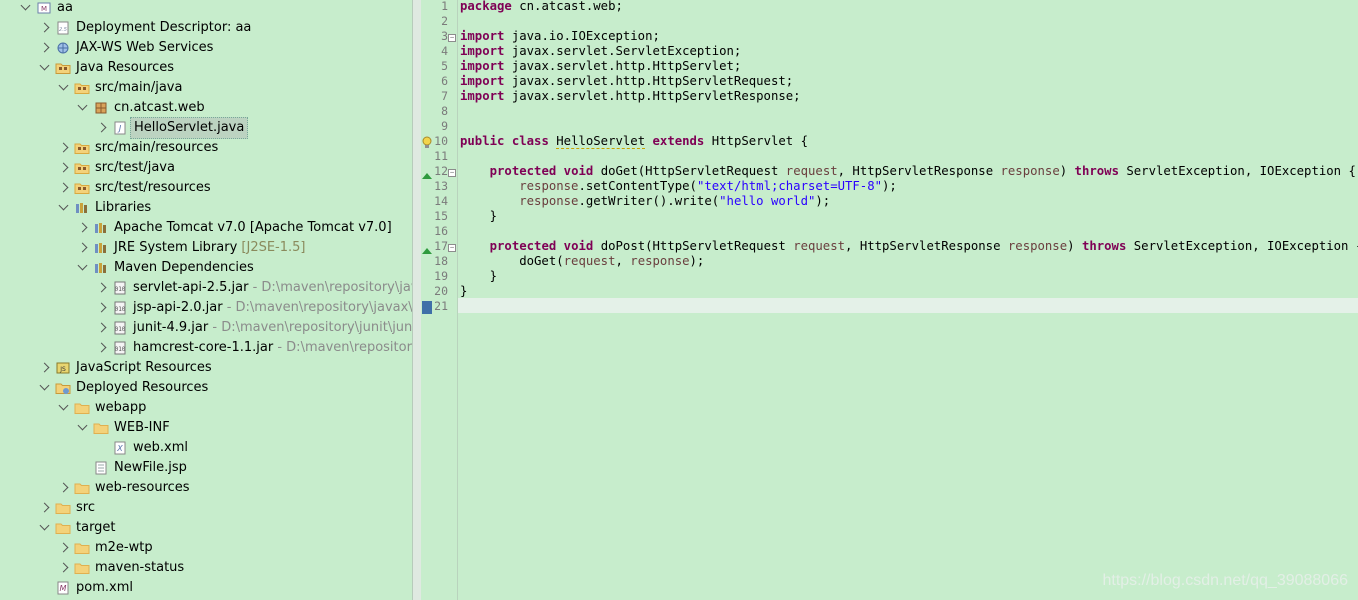 The width and height of the screenshot is (1358, 600). What do you see at coordinates (157, 147) in the screenshot?
I see `tree-item-text: src/main/resources` at bounding box center [157, 147].